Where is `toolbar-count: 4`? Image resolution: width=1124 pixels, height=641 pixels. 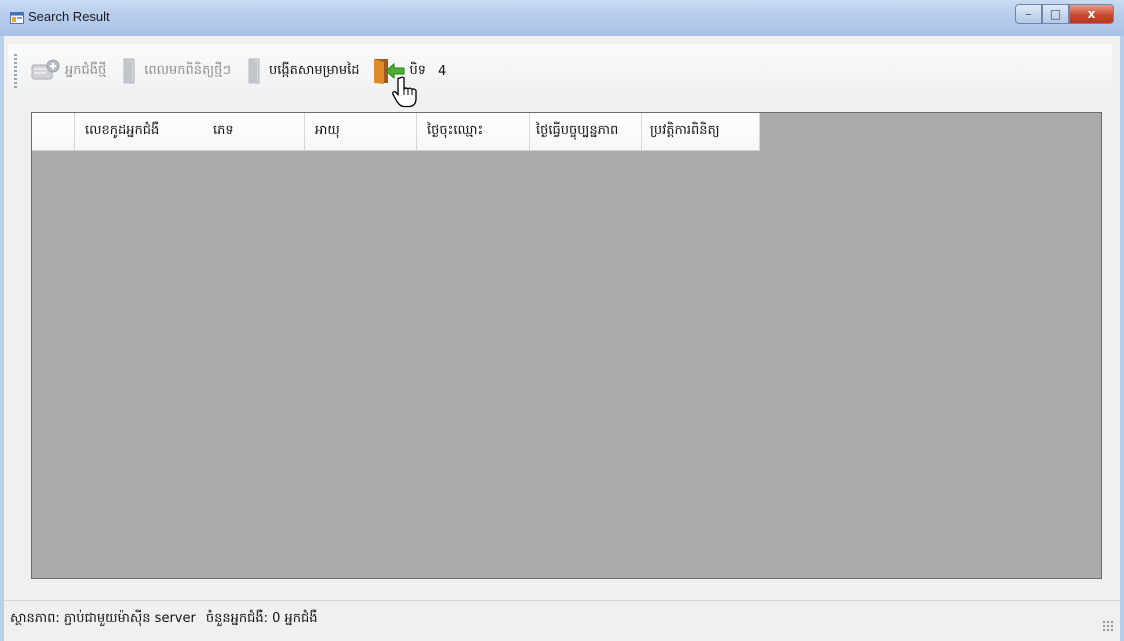 toolbar-count: 4 is located at coordinates (442, 71).